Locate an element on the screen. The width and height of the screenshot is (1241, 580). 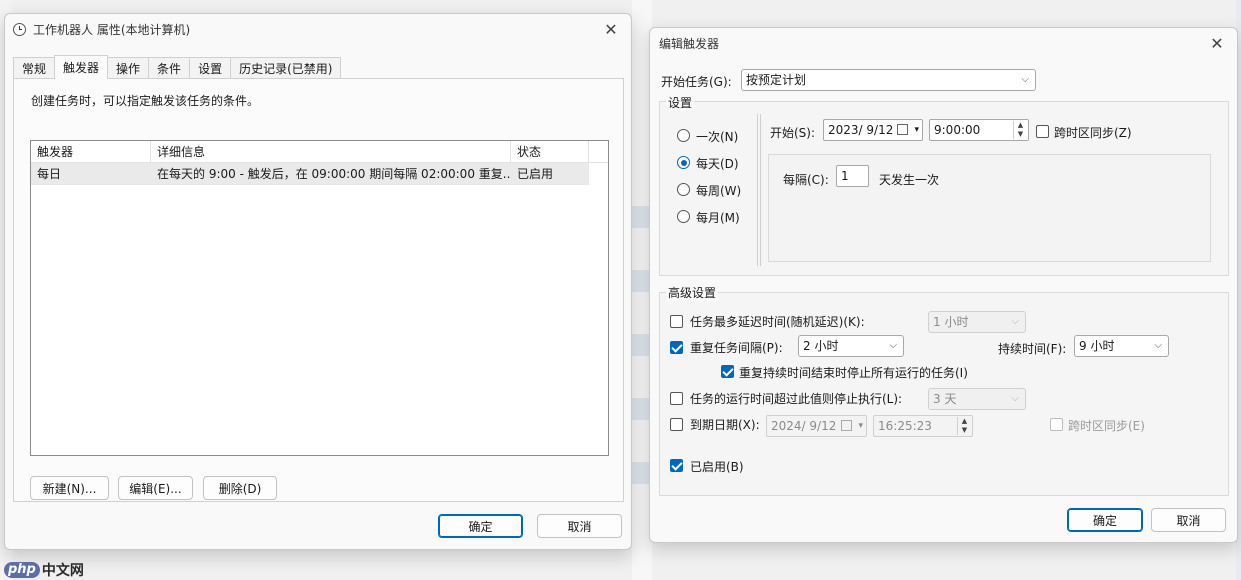
radio-daily is located at coordinates (683, 162).